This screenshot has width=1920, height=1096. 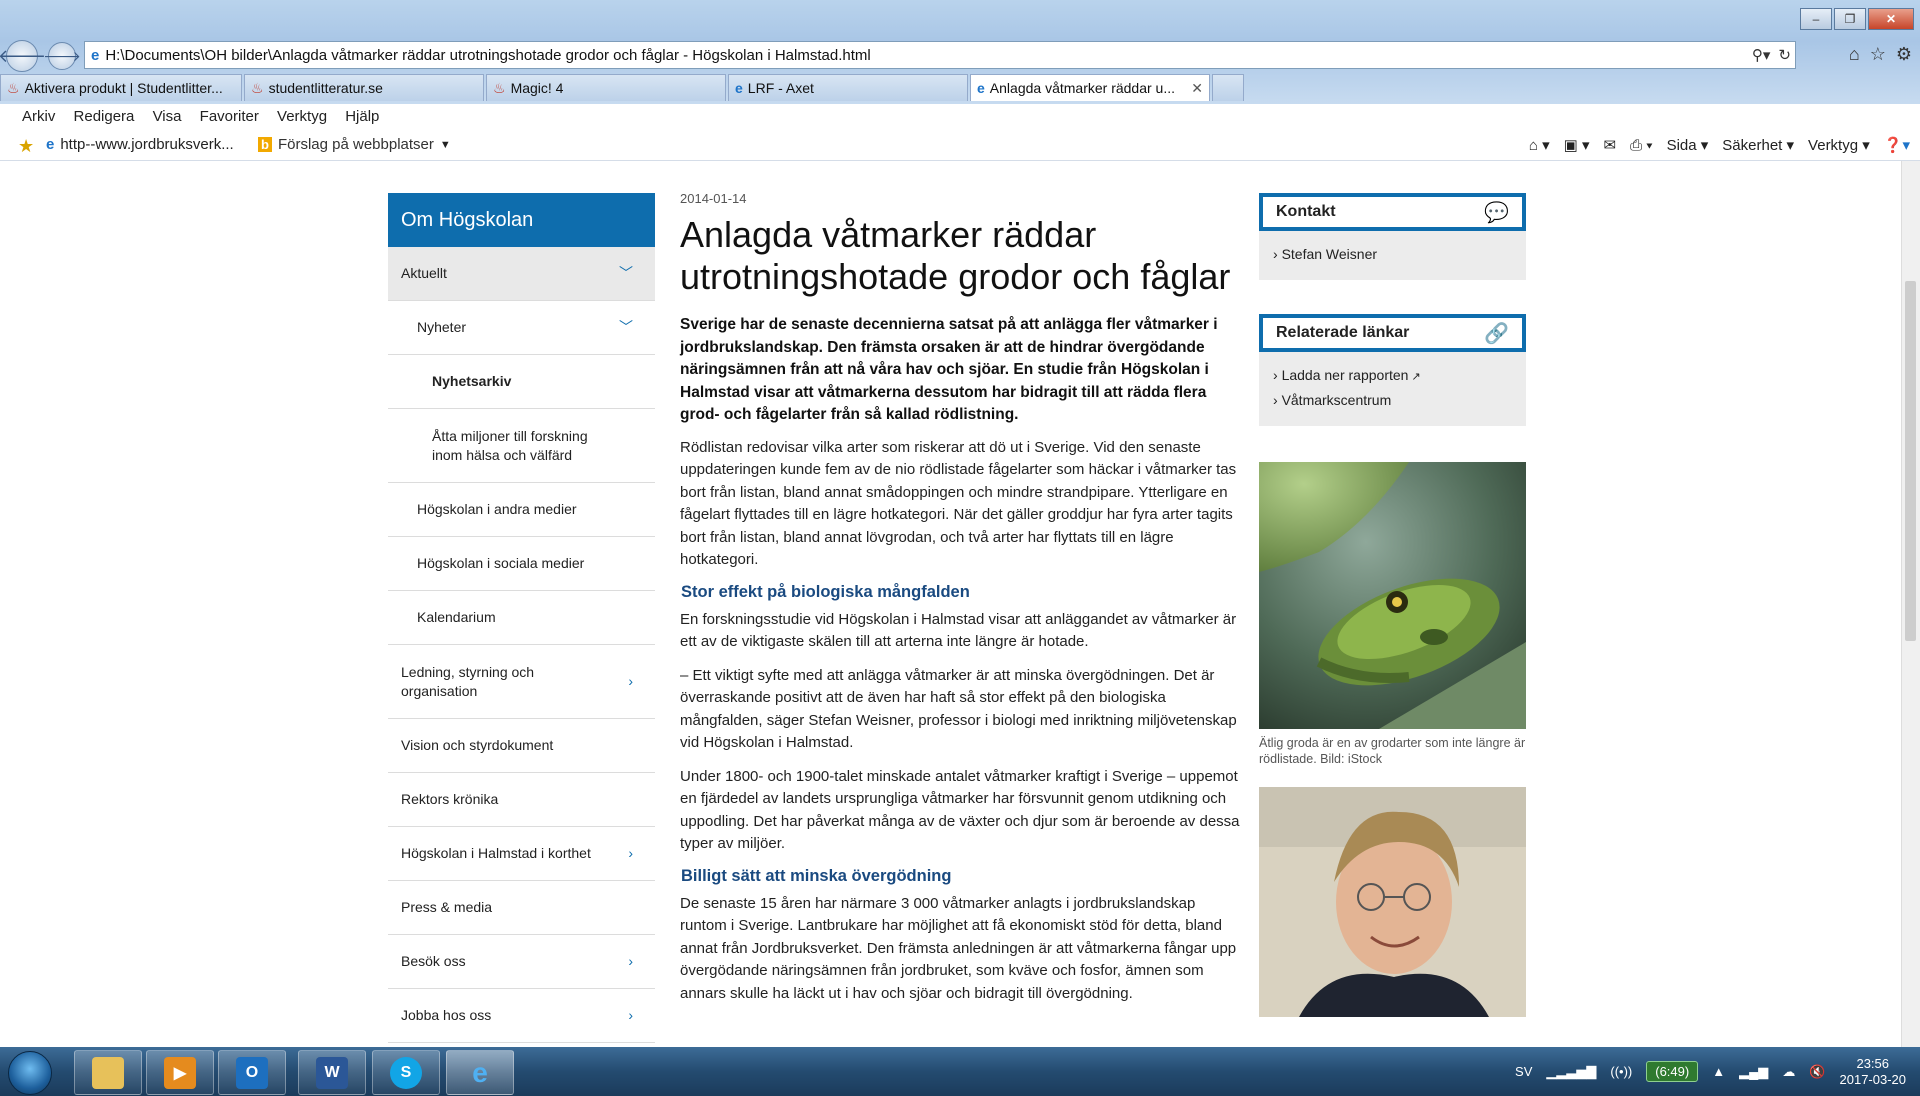 I want to click on forward-button: 🡒, so click(x=62, y=56).